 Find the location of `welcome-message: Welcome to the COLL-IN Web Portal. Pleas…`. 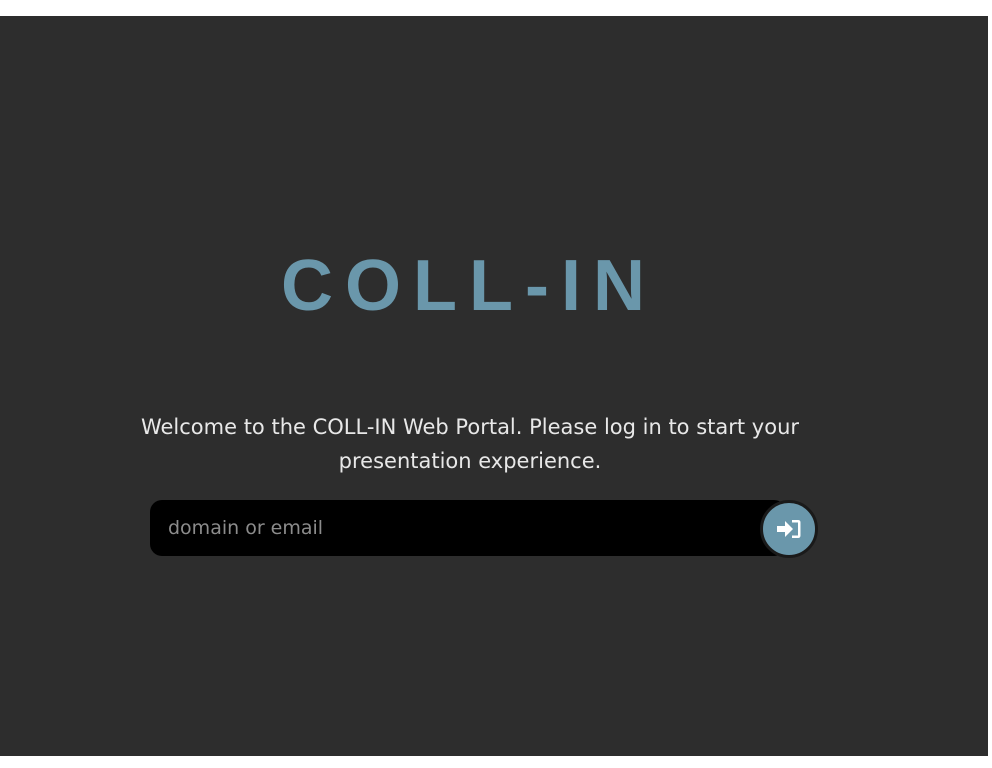

welcome-message: Welcome to the COLL-IN Web Portal. Pleas… is located at coordinates (470, 444).